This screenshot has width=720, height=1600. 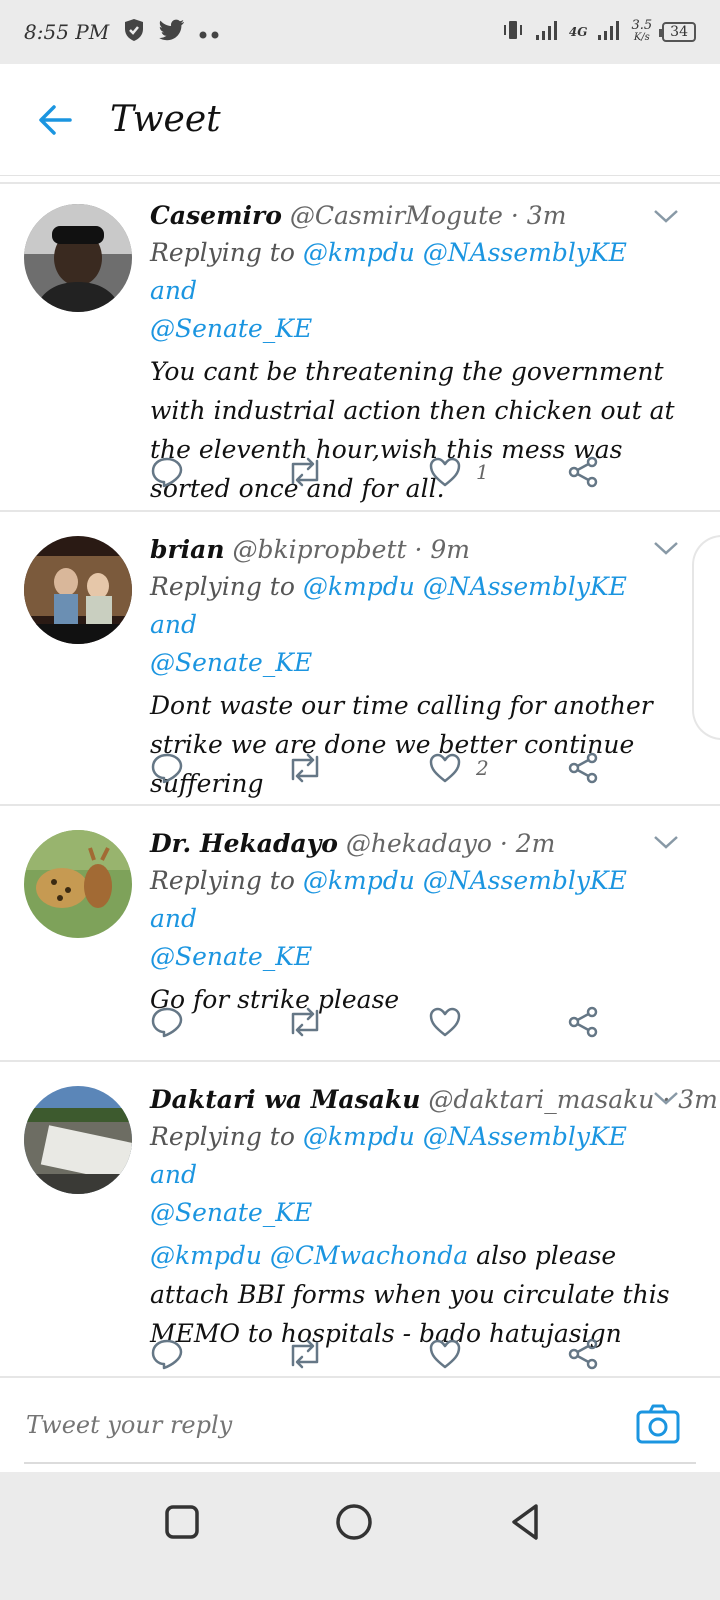 I want to click on network-speed: 3.5 K/s, so click(x=642, y=31).